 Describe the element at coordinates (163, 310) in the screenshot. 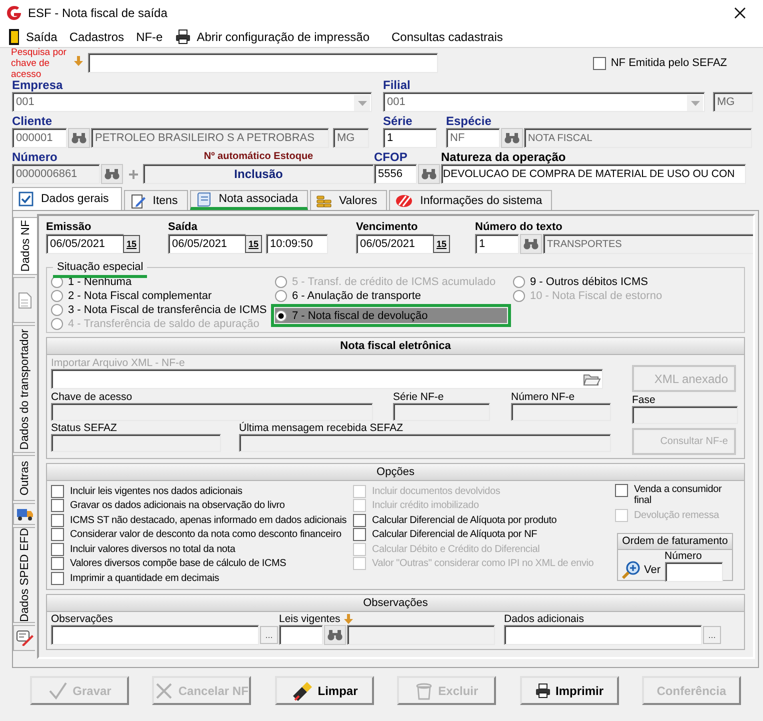

I see `radio-option: 3 - Nota Fiscal de transferência de ICMS` at that location.